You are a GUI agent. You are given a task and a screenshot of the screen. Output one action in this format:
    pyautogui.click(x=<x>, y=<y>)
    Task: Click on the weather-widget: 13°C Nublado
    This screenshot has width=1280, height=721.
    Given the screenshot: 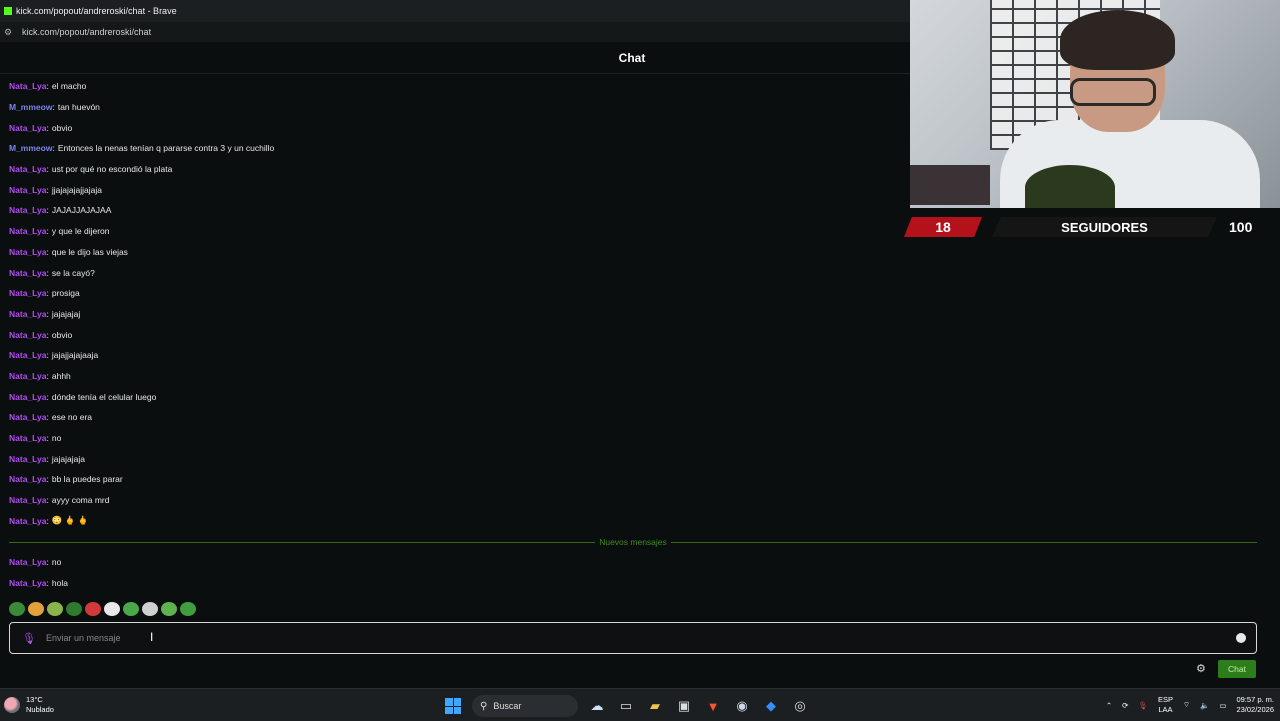 What is the action you would take?
    pyautogui.click(x=29, y=705)
    